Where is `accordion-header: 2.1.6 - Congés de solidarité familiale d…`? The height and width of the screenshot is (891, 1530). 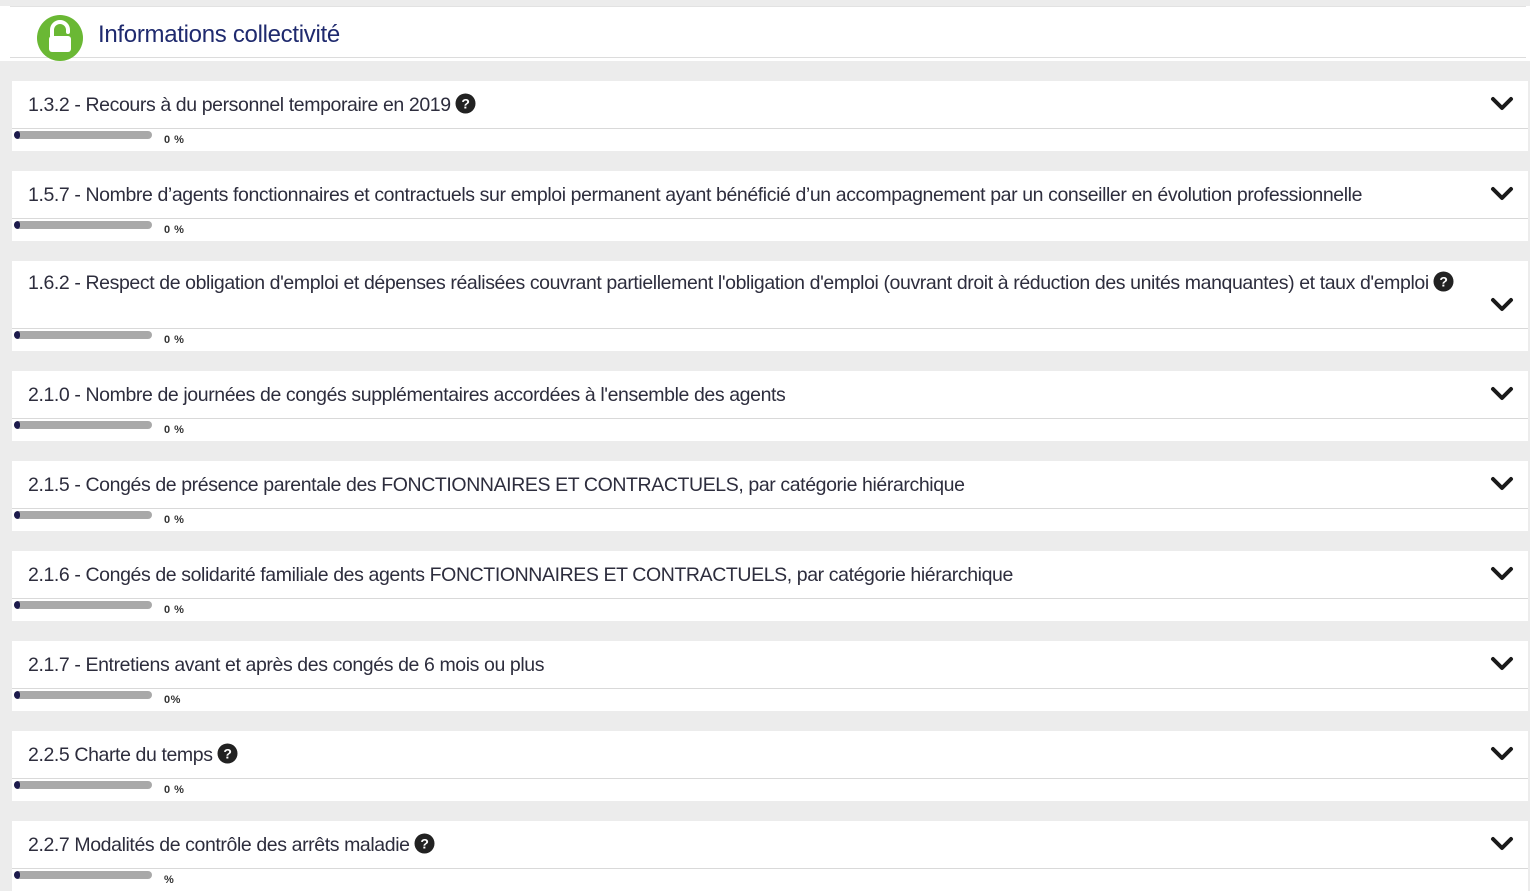 accordion-header: 2.1.6 - Congés de solidarité familiale d… is located at coordinates (770, 575).